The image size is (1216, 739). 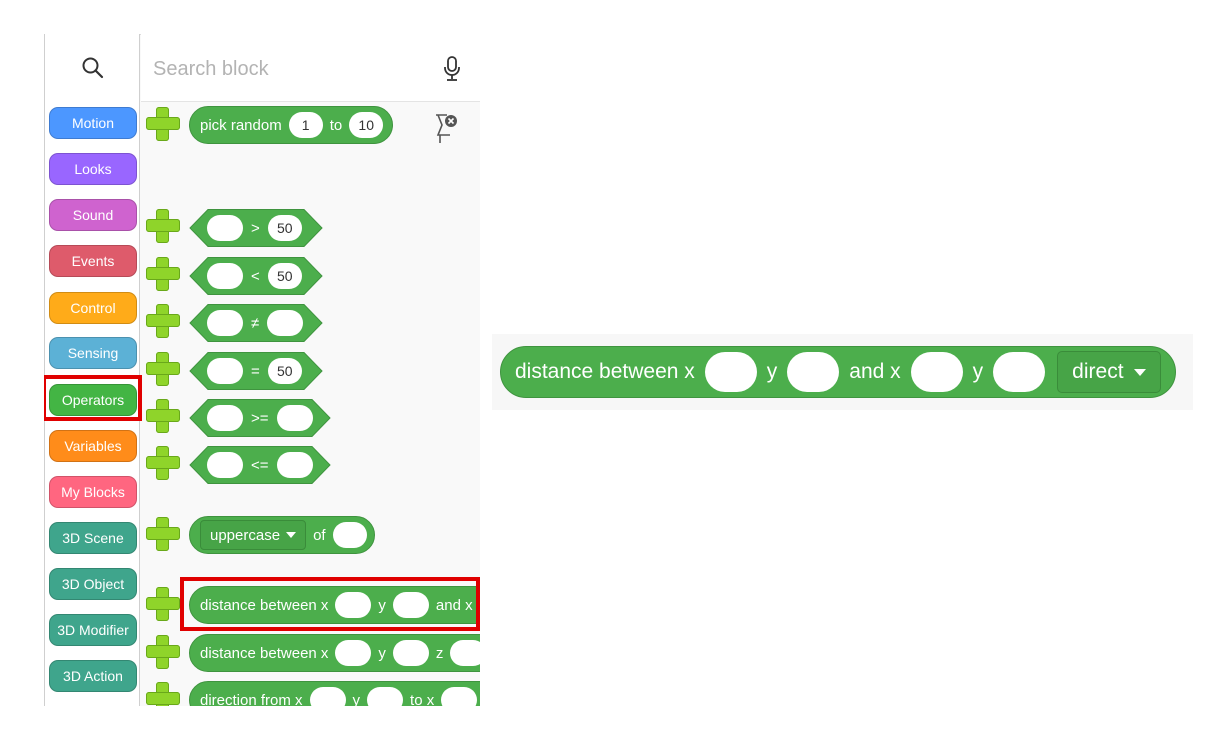 What do you see at coordinates (875, 371) in the screenshot?
I see `block-label: and x` at bounding box center [875, 371].